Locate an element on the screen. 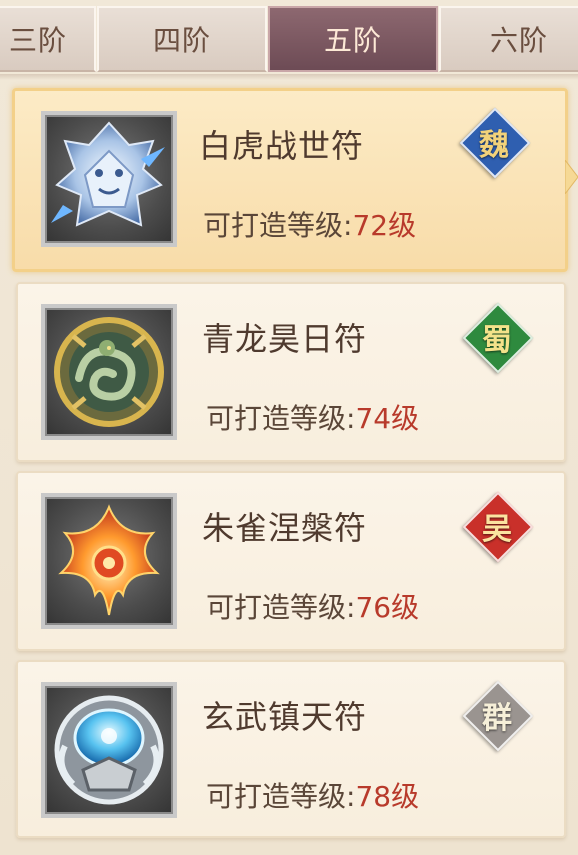 The height and width of the screenshot is (855, 578). talisman-name: 玄武镇天符 is located at coordinates (285, 717).